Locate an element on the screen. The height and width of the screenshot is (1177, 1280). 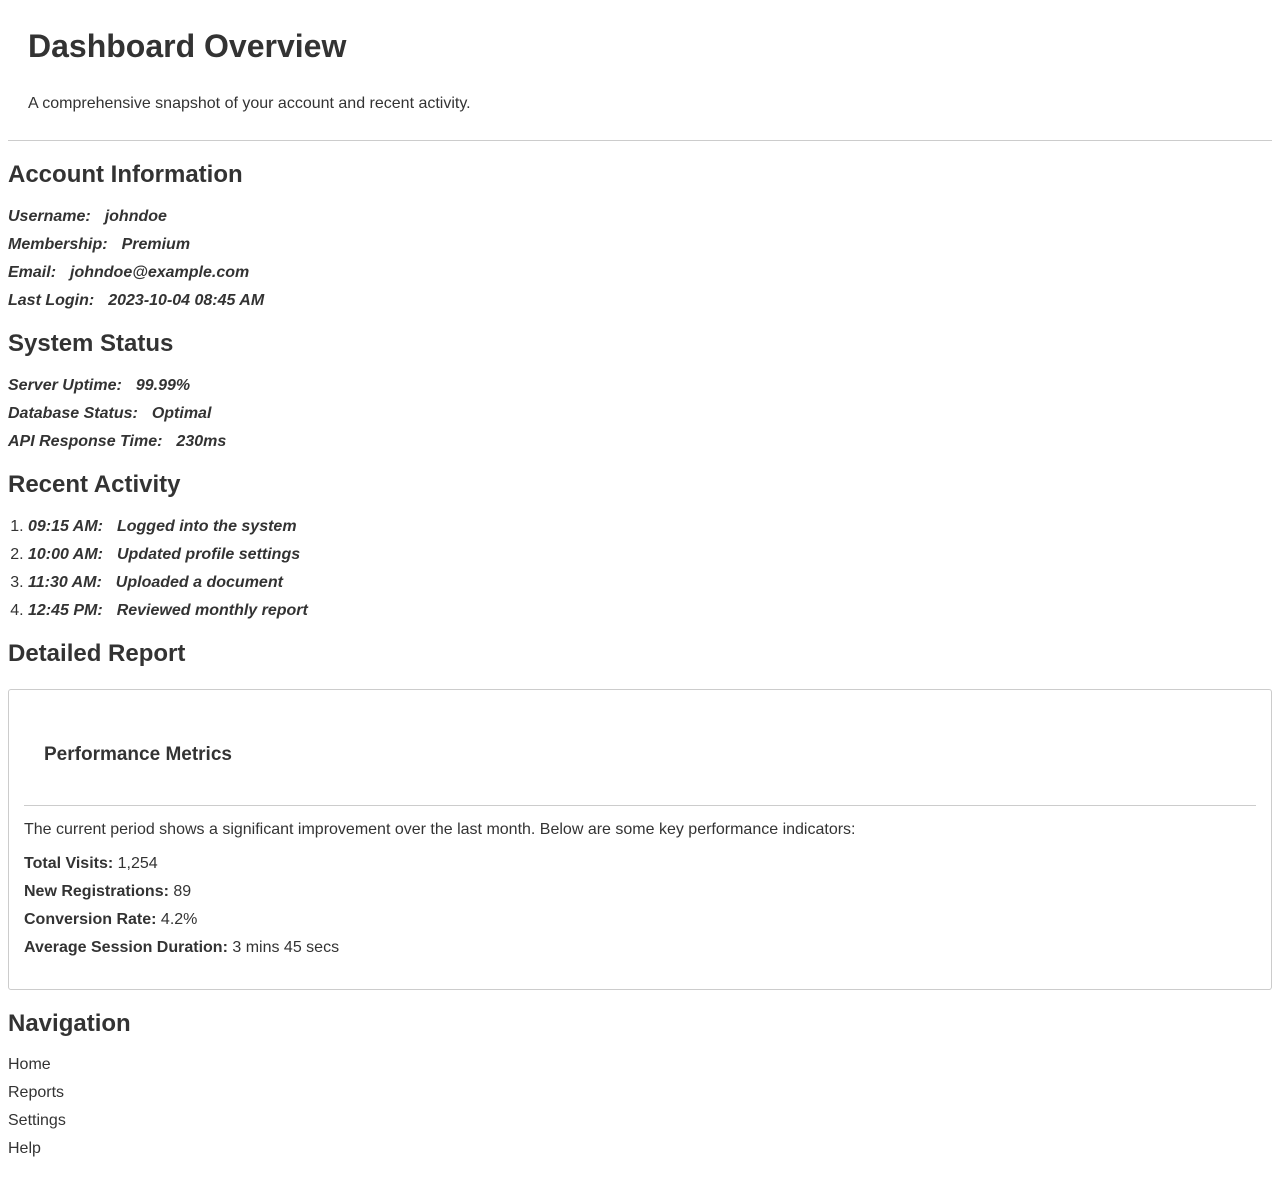
info-value: Optimal is located at coordinates (181, 413).